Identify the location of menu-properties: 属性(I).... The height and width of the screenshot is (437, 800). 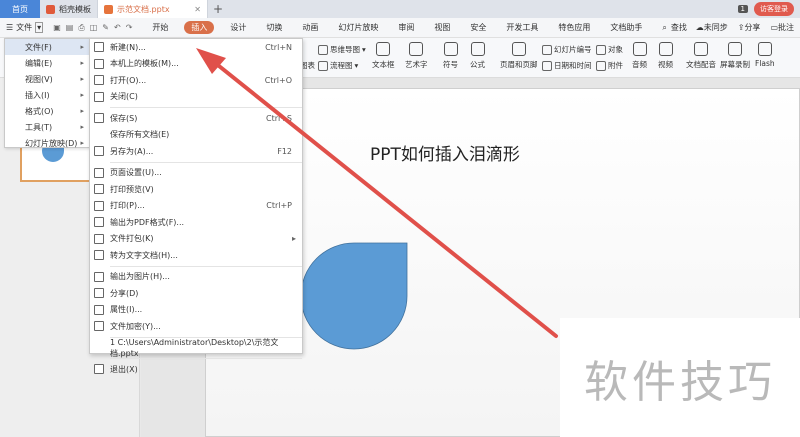
(196, 310).